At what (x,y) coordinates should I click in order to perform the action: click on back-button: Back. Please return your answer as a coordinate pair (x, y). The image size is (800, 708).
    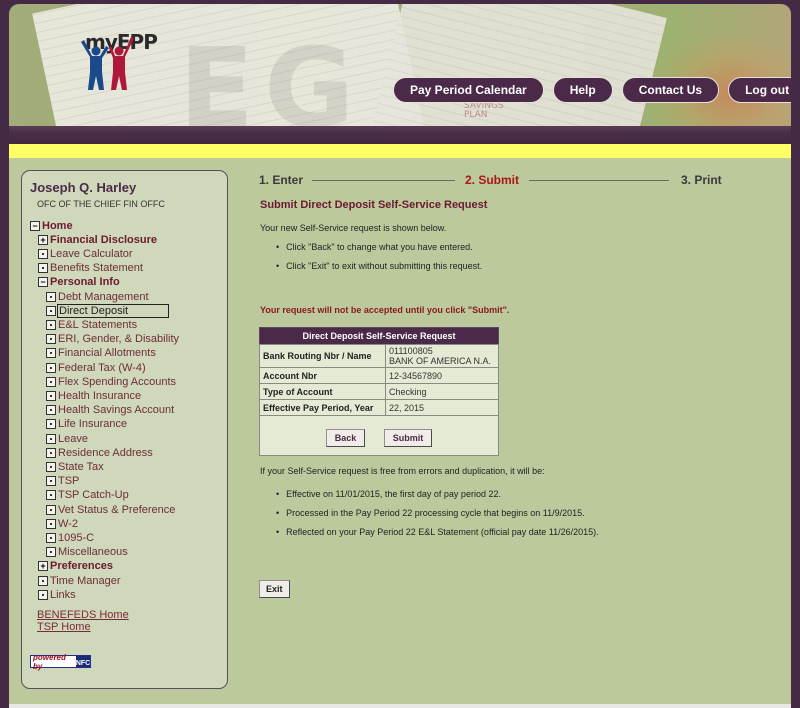
    Looking at the image, I should click on (345, 438).